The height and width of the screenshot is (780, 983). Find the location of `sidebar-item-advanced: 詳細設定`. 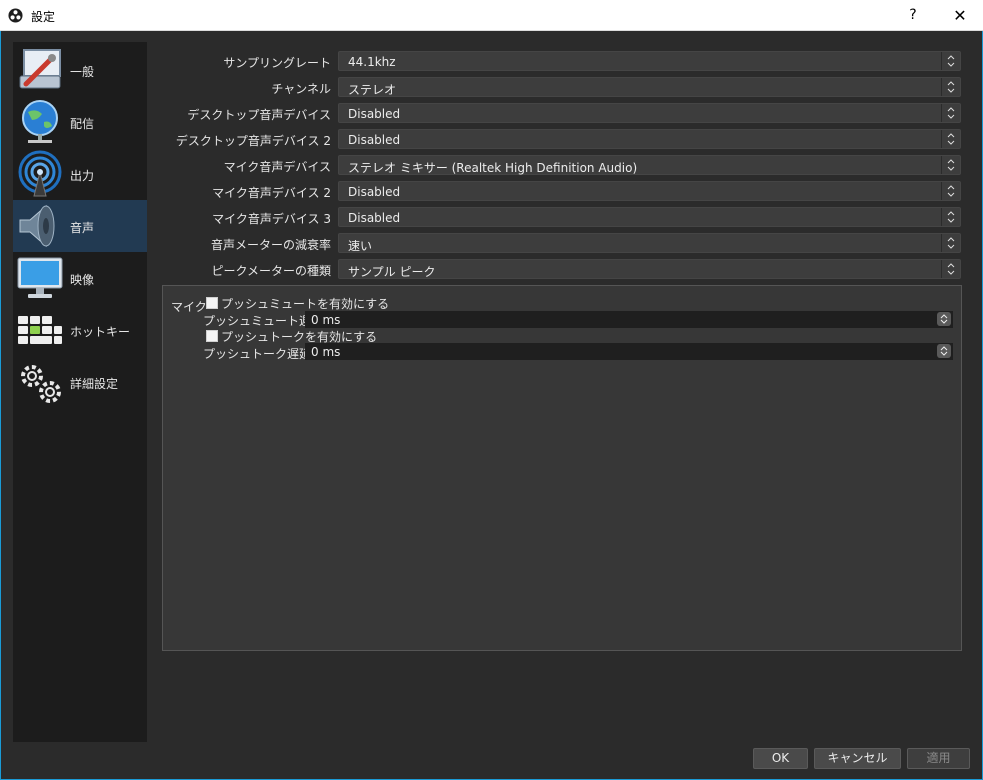

sidebar-item-advanced: 詳細設定 is located at coordinates (80, 382).